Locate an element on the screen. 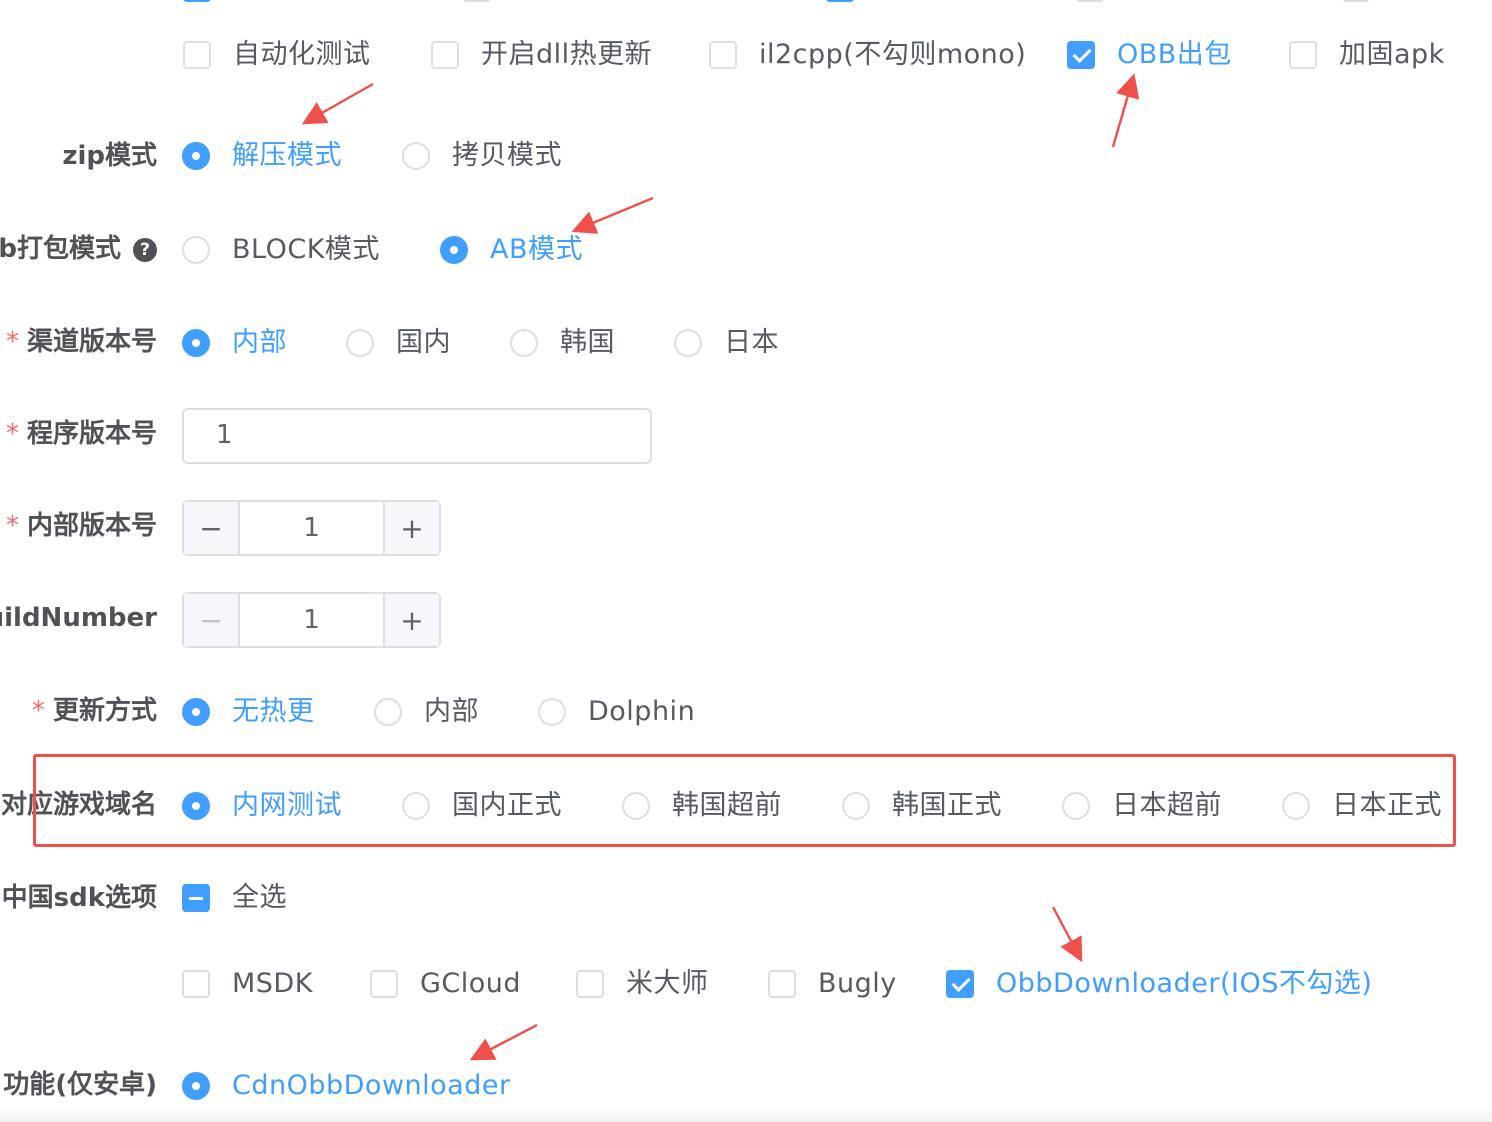 The height and width of the screenshot is (1122, 1492). checkbox-label: 开启dll热更新 is located at coordinates (567, 54).